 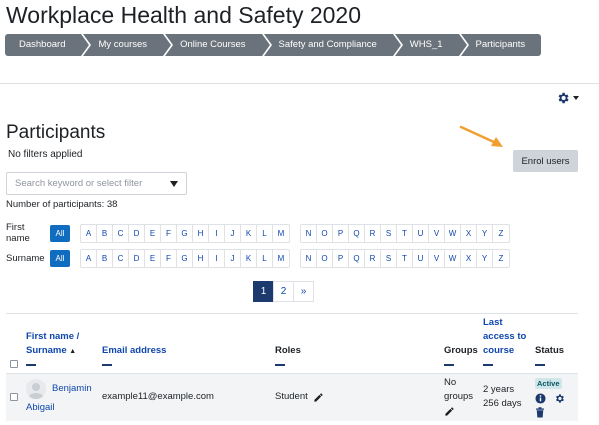 I want to click on surname-all-button: All, so click(x=60, y=258).